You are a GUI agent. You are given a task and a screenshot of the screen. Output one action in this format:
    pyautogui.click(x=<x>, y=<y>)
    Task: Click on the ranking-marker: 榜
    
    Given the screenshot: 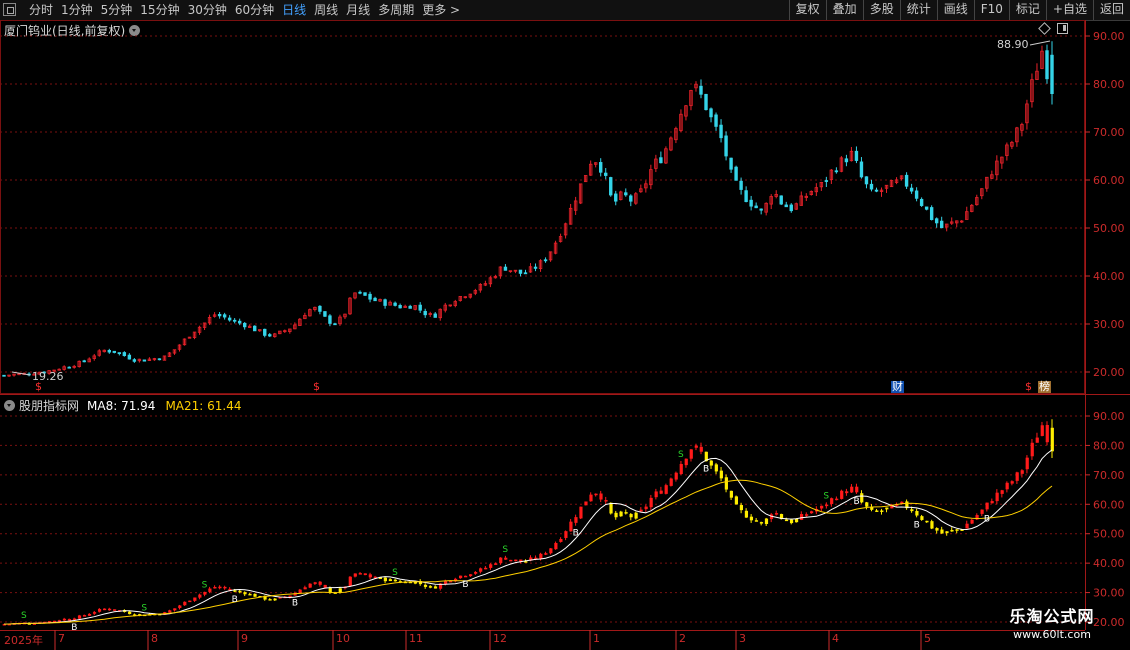 What is the action you would take?
    pyautogui.click(x=1044, y=387)
    